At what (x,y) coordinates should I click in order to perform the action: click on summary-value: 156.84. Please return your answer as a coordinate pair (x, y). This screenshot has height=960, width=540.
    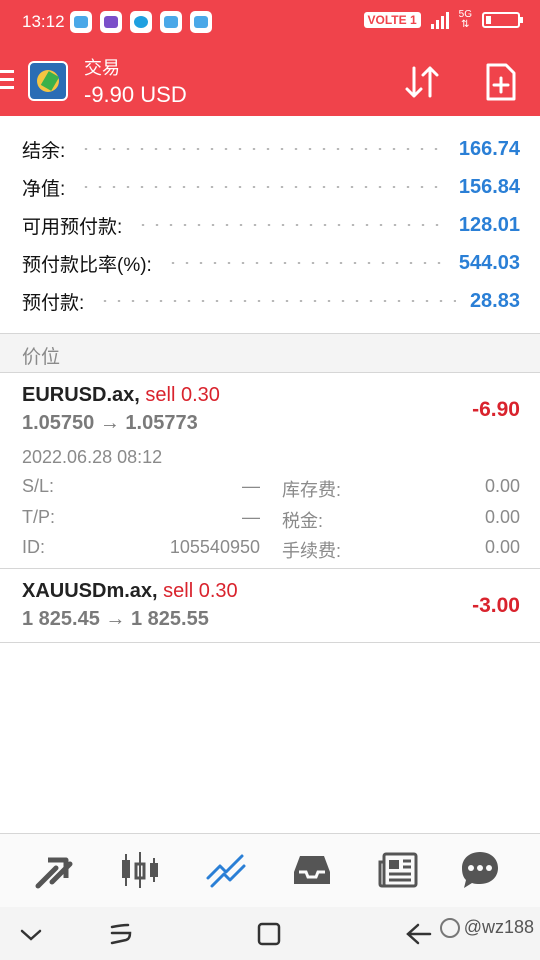
    Looking at the image, I should click on (489, 186).